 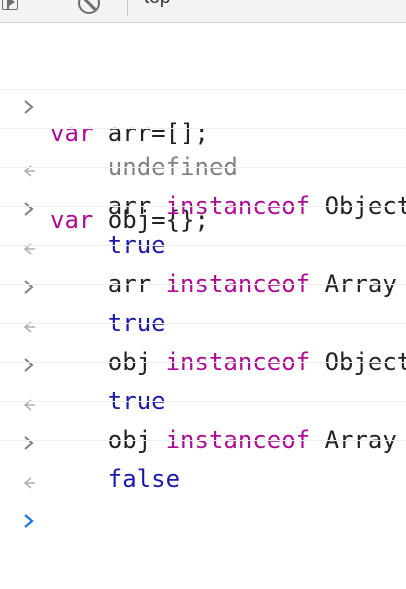 What do you see at coordinates (127, 8) in the screenshot?
I see `toolbar-divider` at bounding box center [127, 8].